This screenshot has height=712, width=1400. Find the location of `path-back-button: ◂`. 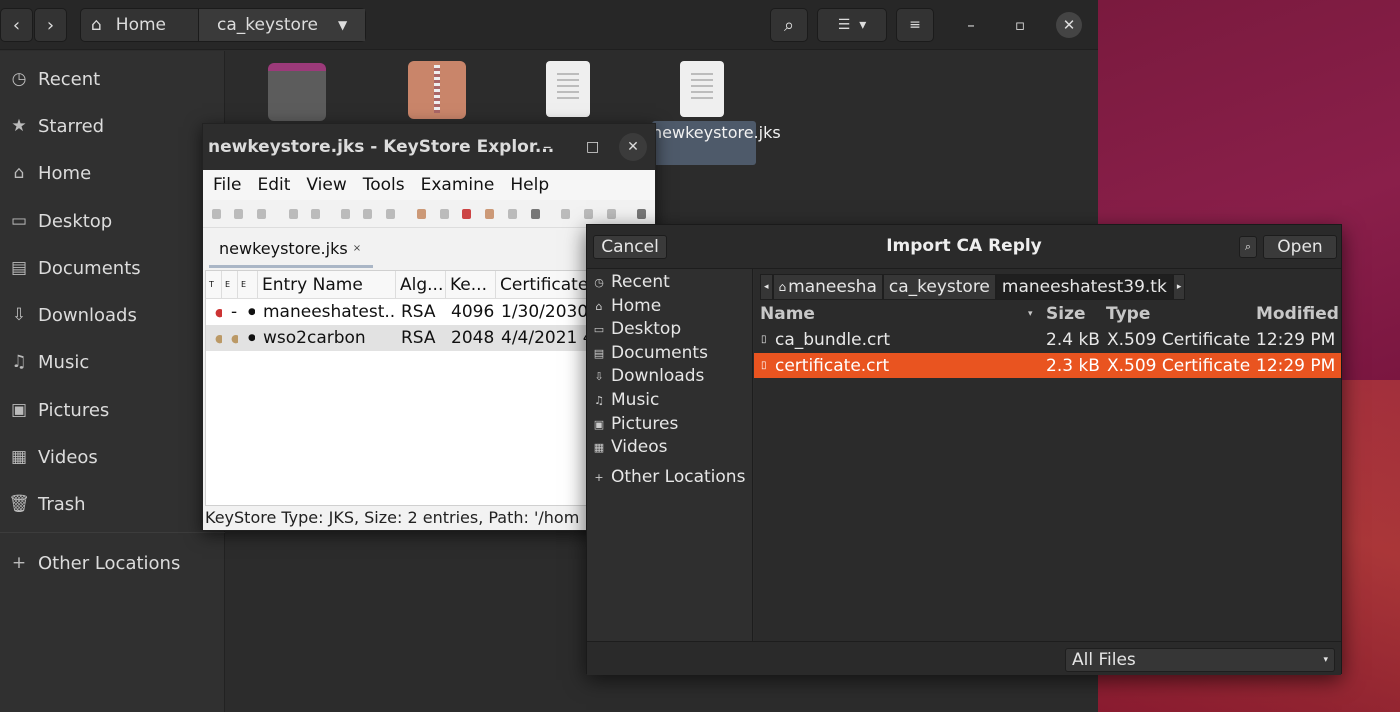

path-back-button: ◂ is located at coordinates (766, 287).